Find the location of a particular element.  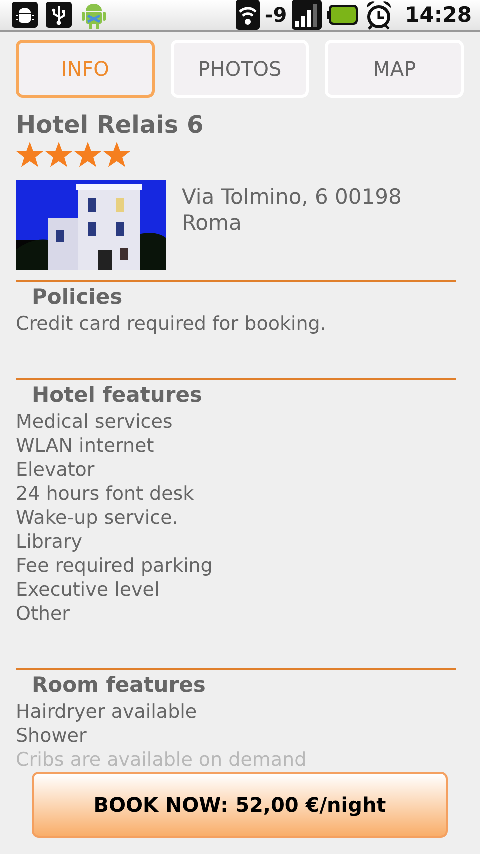

section-heading: Hotel features is located at coordinates (117, 395).